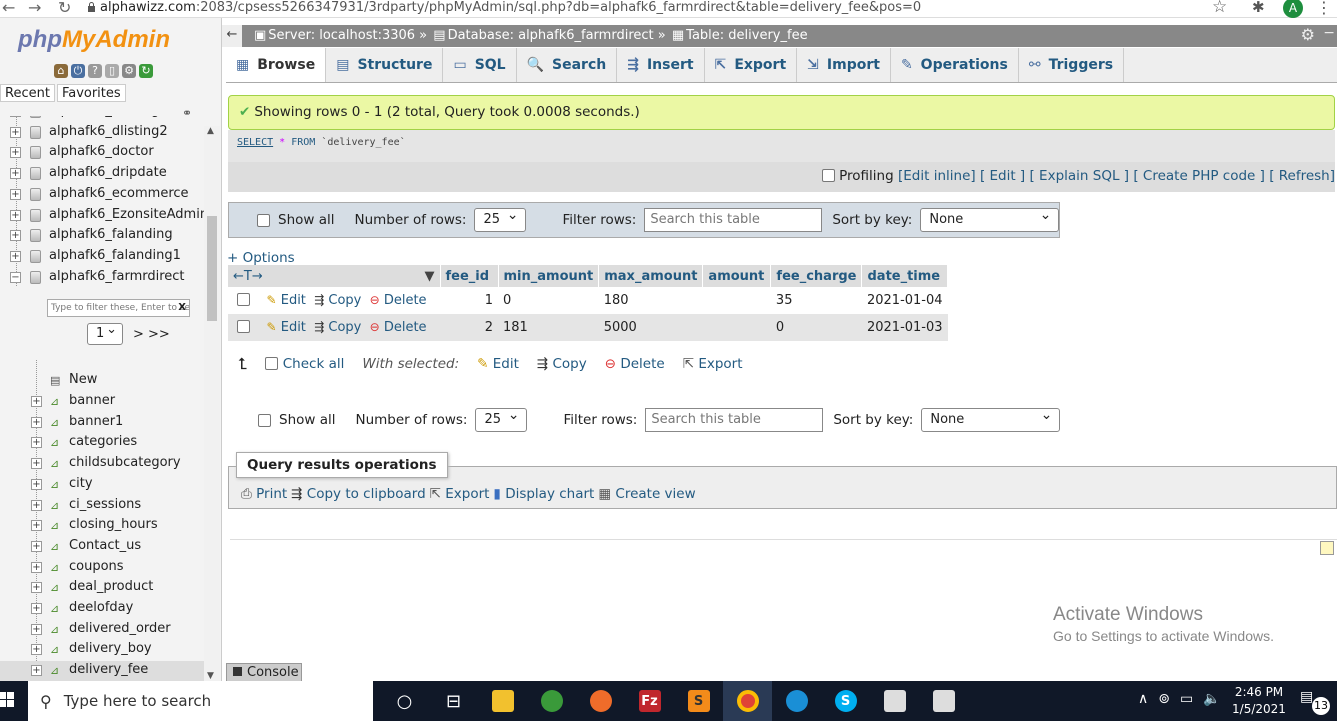 The height and width of the screenshot is (721, 1337). Describe the element at coordinates (248, 276) in the screenshot. I see `column-arrows-icon: ←T→` at that location.